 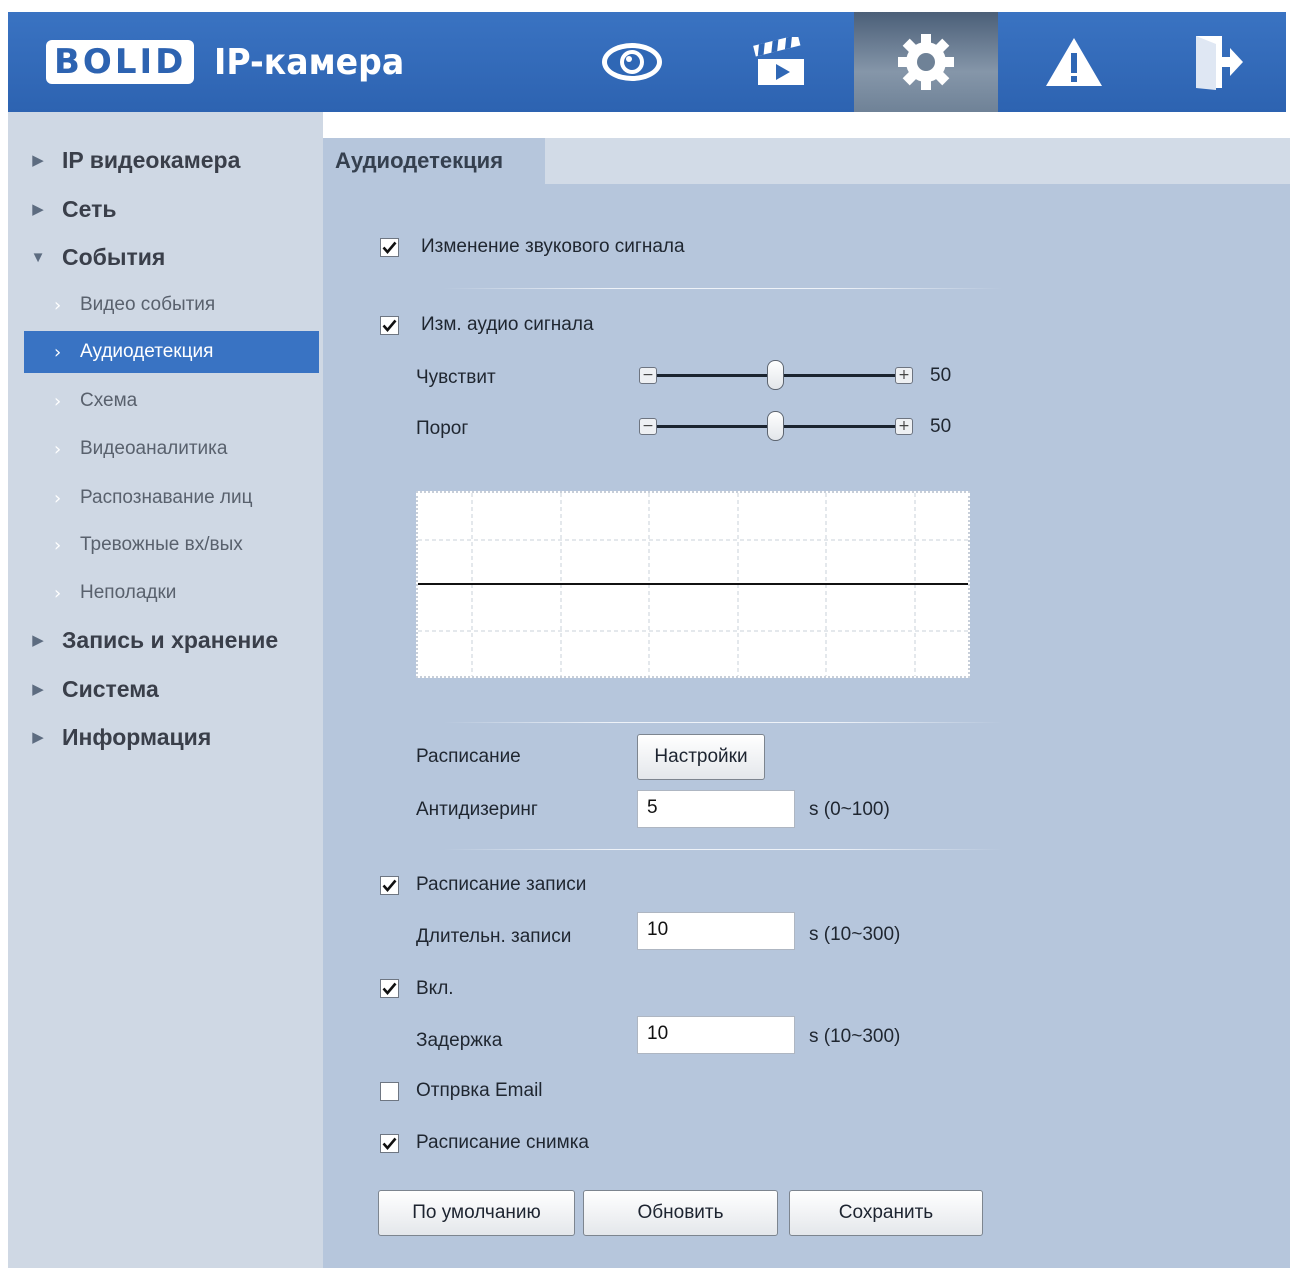 I want to click on sound-change-checkbox, so click(x=389, y=247).